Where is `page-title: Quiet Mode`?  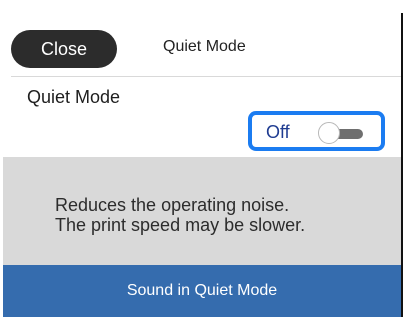
page-title: Quiet Mode is located at coordinates (204, 46).